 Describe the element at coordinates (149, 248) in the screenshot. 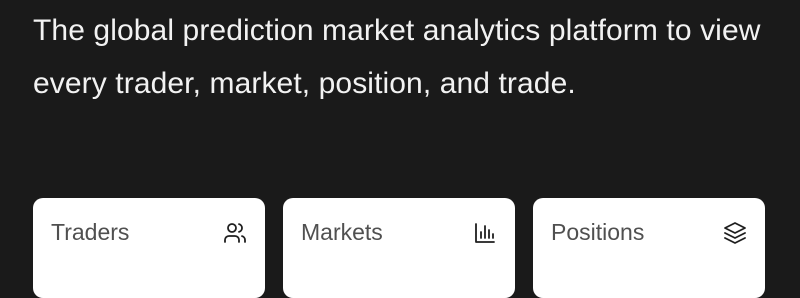

I see `traders-card: Traders` at that location.